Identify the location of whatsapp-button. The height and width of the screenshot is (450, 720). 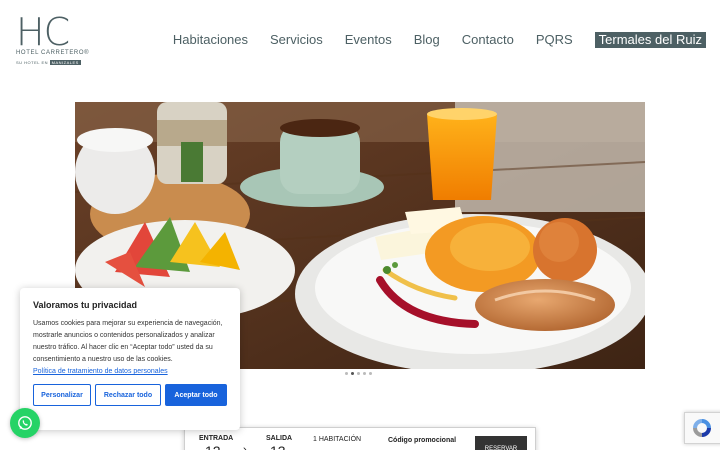
(25, 423).